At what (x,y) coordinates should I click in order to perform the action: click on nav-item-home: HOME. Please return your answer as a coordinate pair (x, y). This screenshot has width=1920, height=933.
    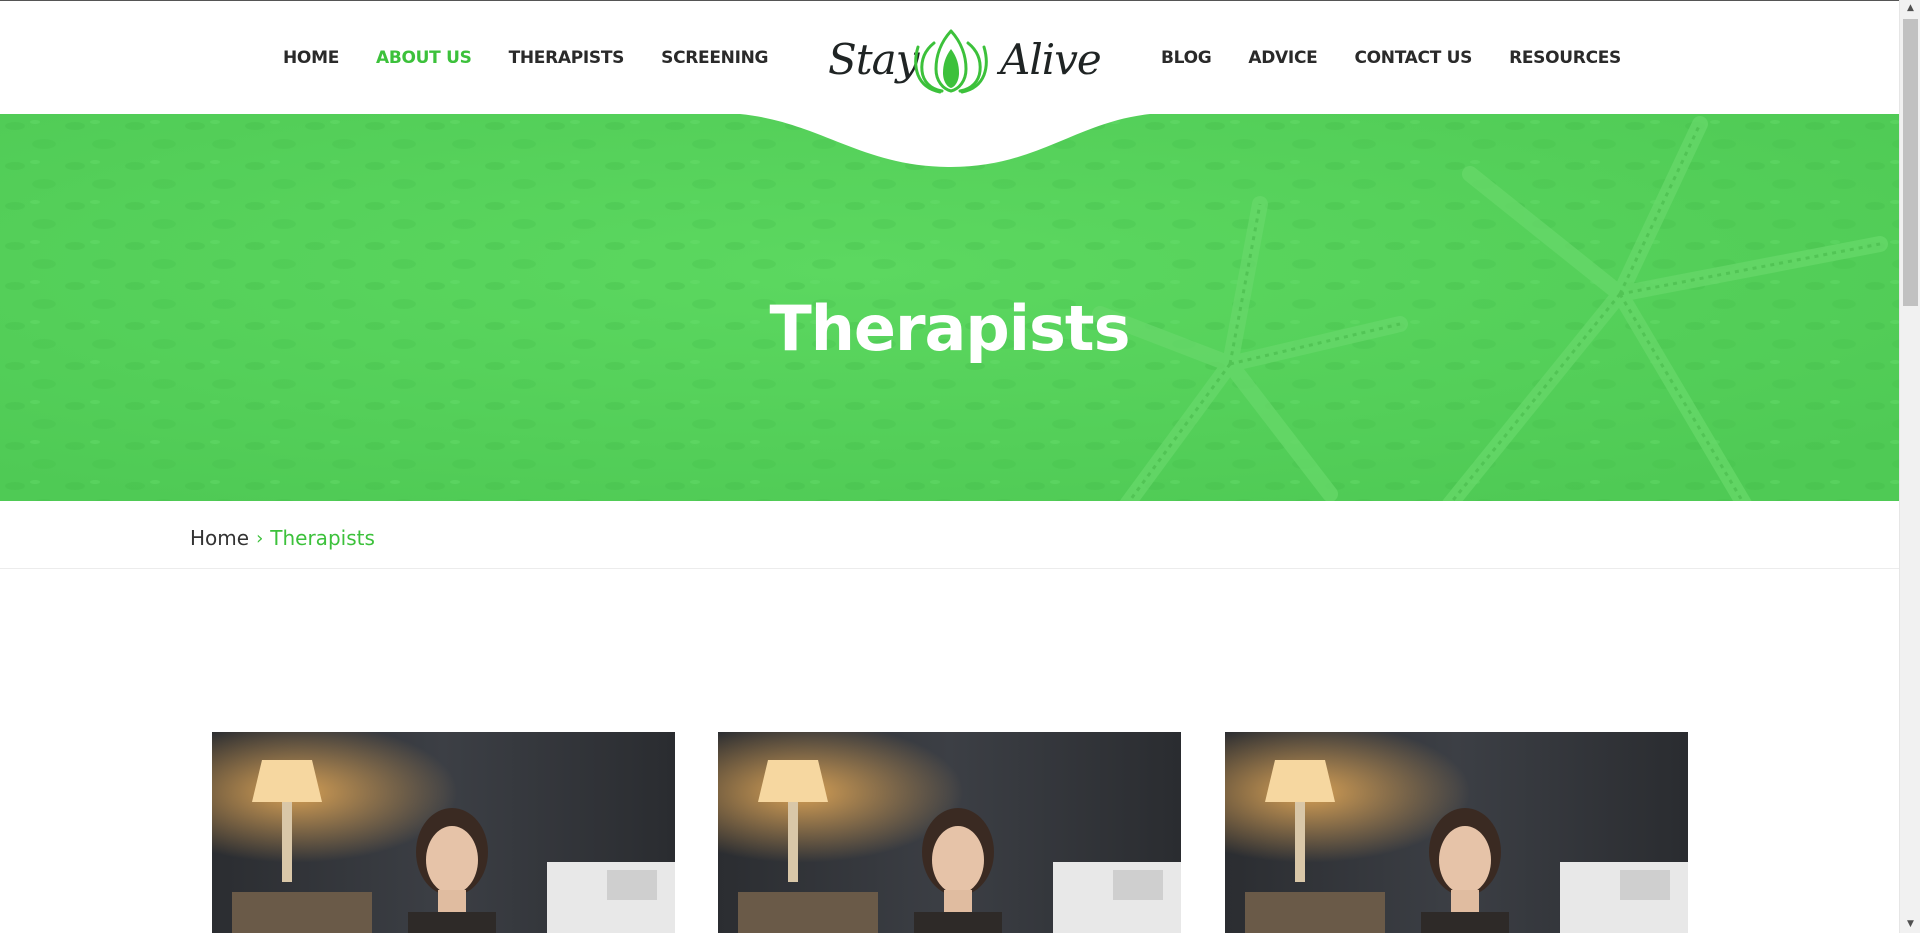
    Looking at the image, I should click on (311, 58).